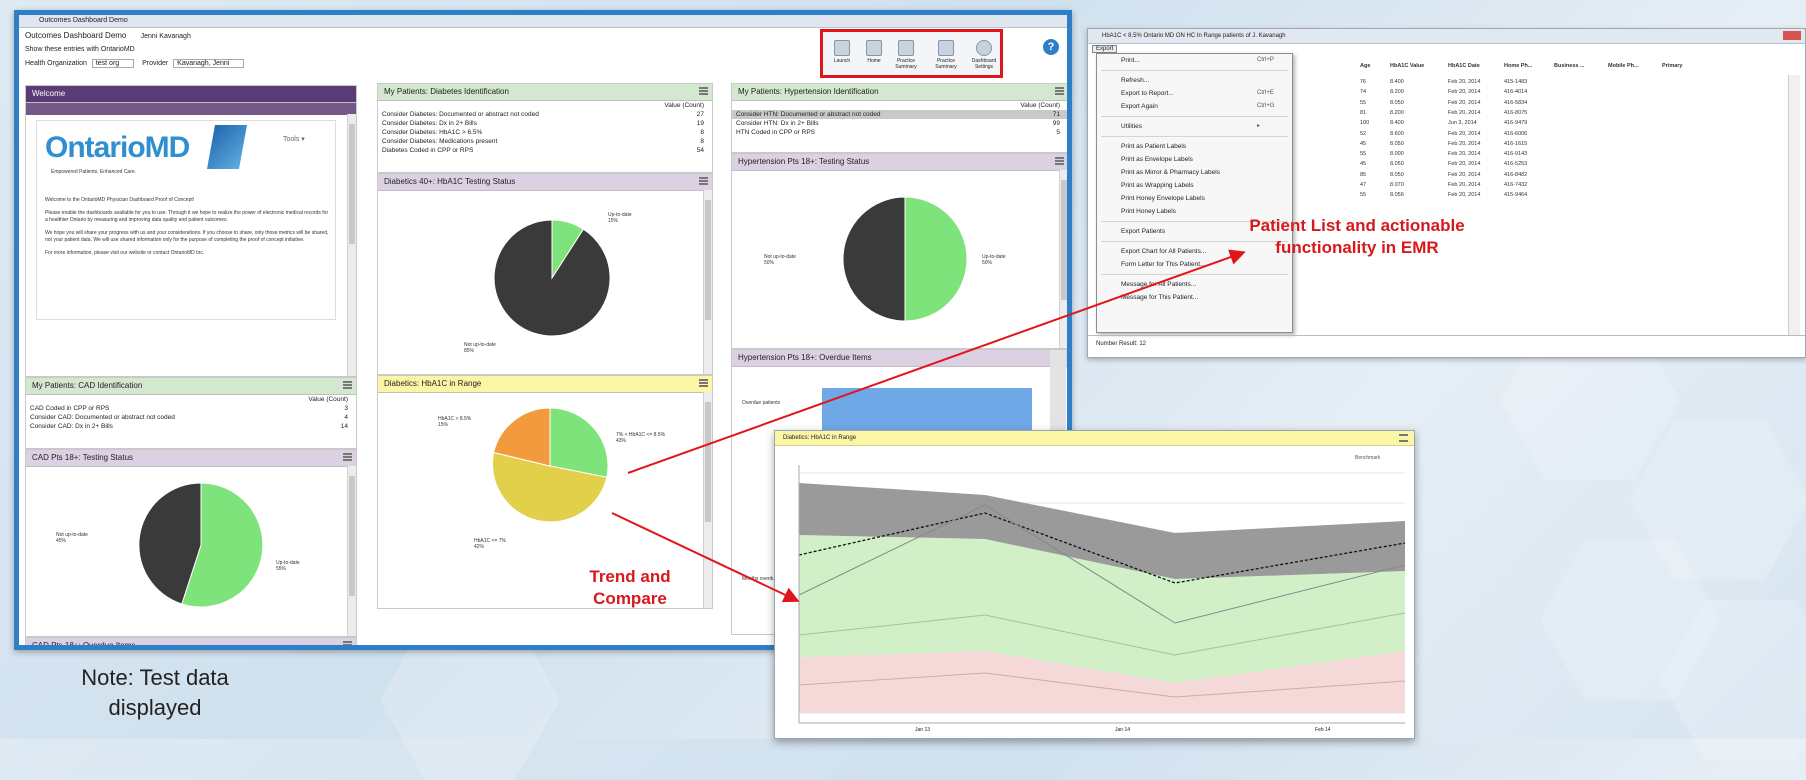  What do you see at coordinates (936, 361) in the screenshot?
I see `arrow-to-emr` at bounding box center [936, 361].